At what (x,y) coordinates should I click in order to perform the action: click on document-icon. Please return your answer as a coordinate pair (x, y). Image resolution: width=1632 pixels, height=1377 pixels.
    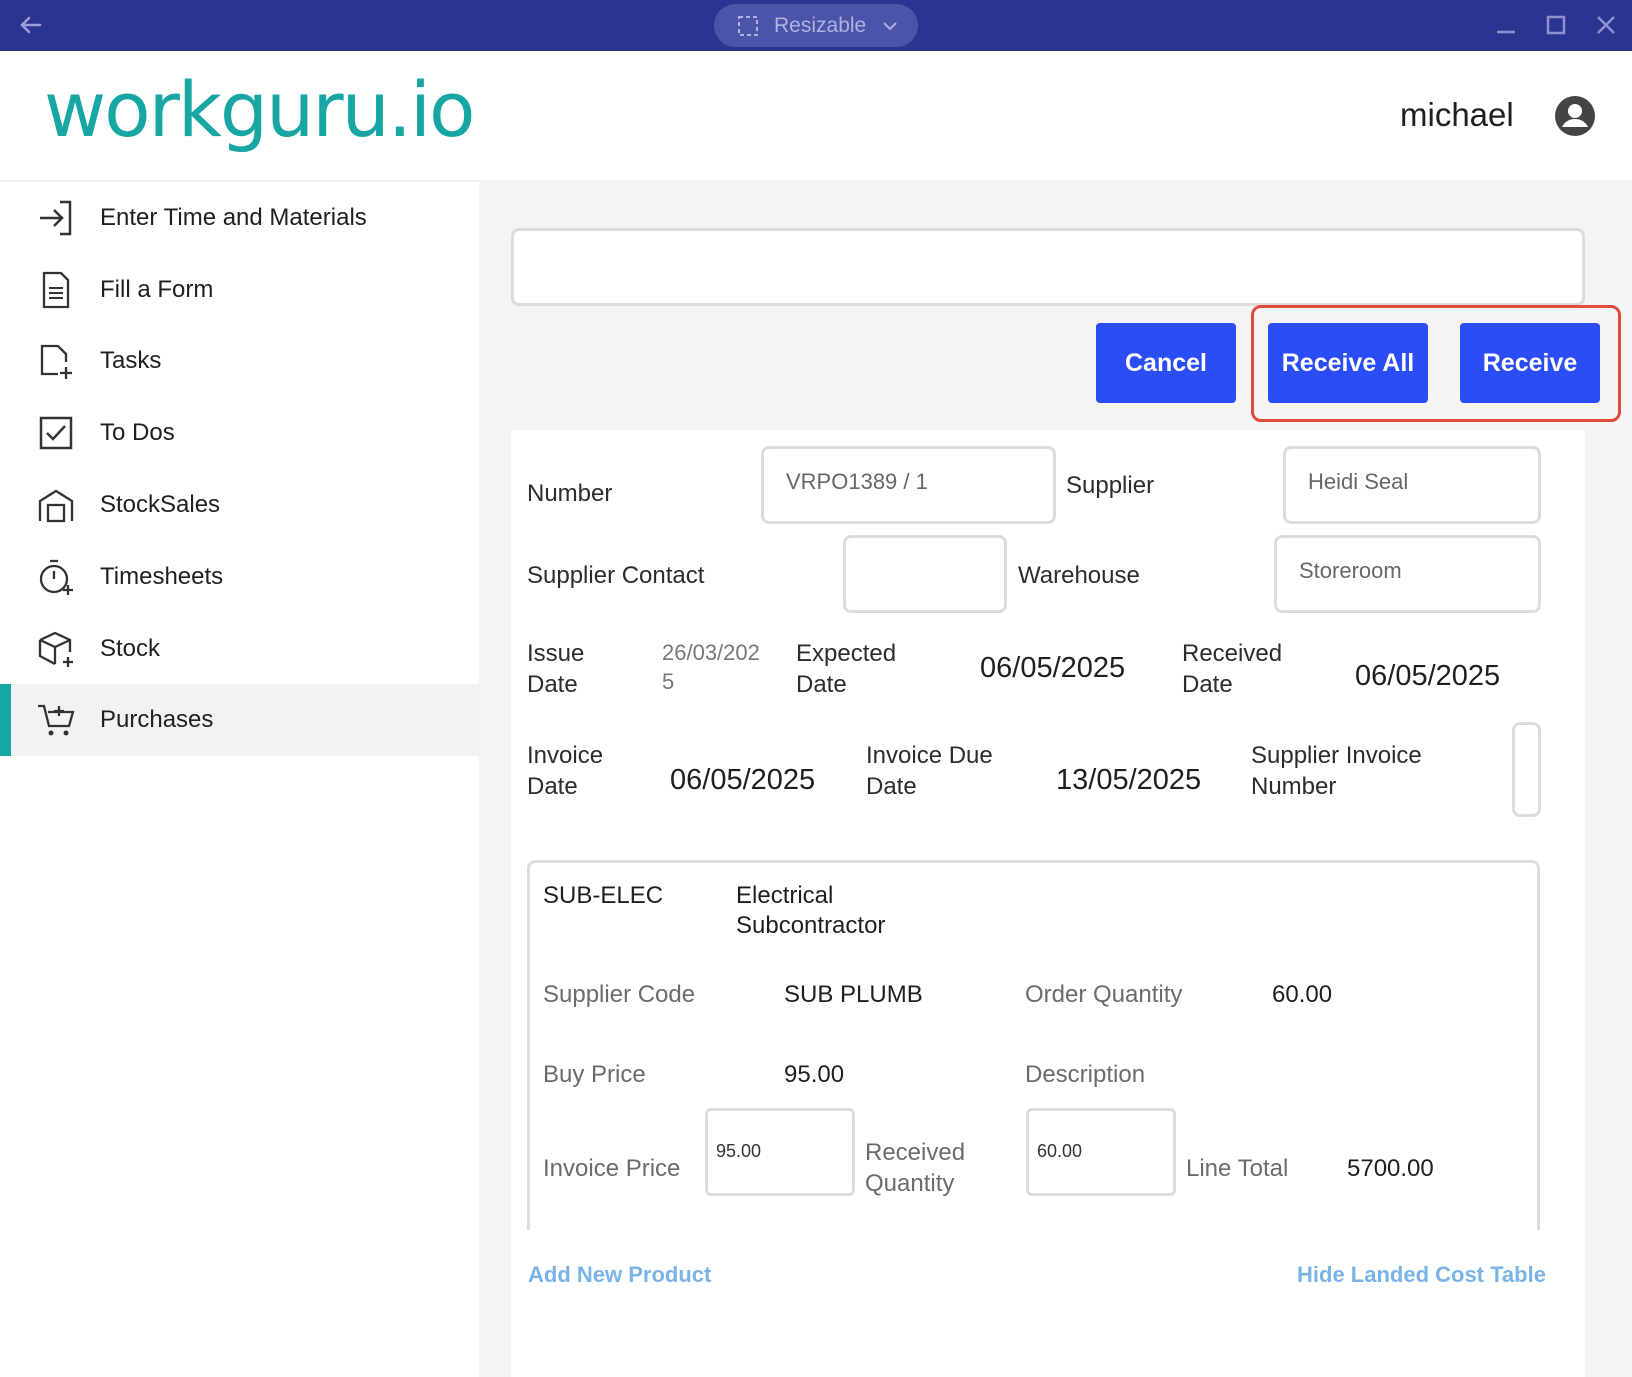
    Looking at the image, I should click on (56, 290).